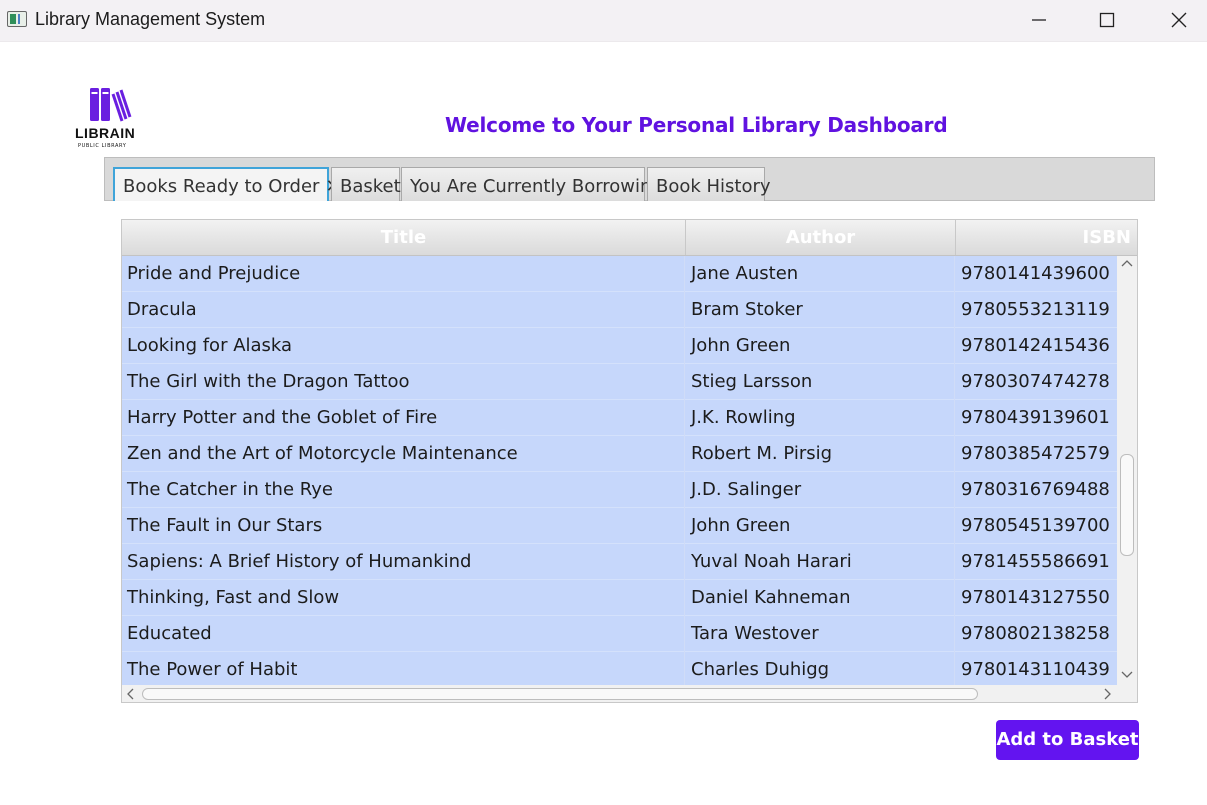 The height and width of the screenshot is (805, 1207). What do you see at coordinates (150, 19) in the screenshot?
I see `window-title: Library Management System` at bounding box center [150, 19].